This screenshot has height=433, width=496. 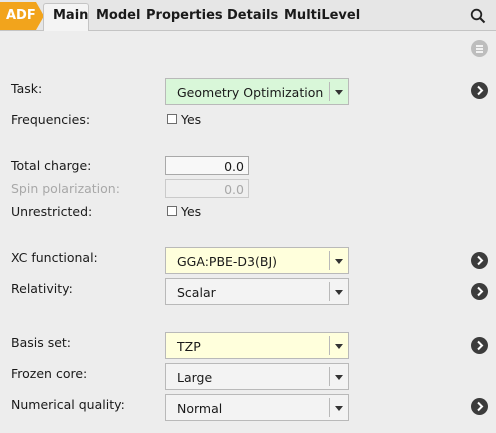 I want to click on frequencies-label: Frequencies:, so click(x=51, y=119).